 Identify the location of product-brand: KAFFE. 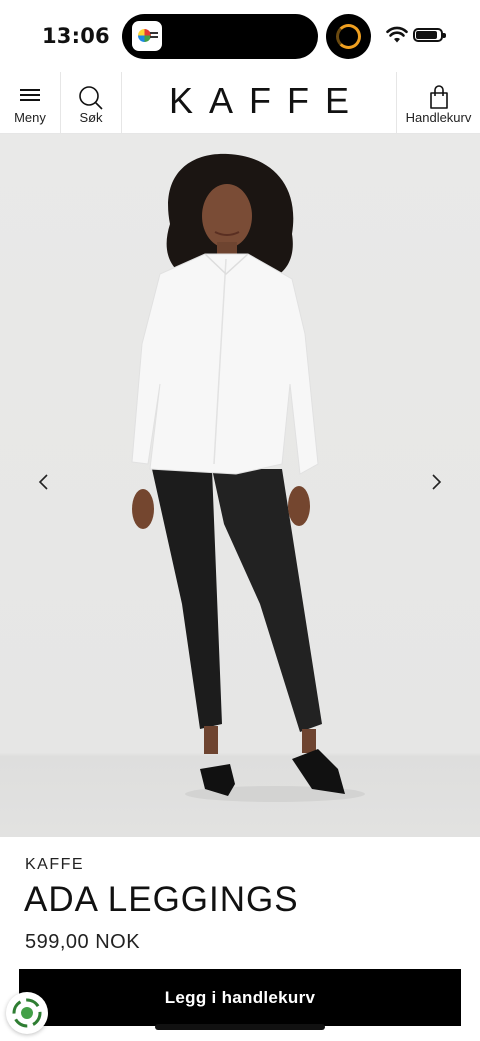
(55, 864).